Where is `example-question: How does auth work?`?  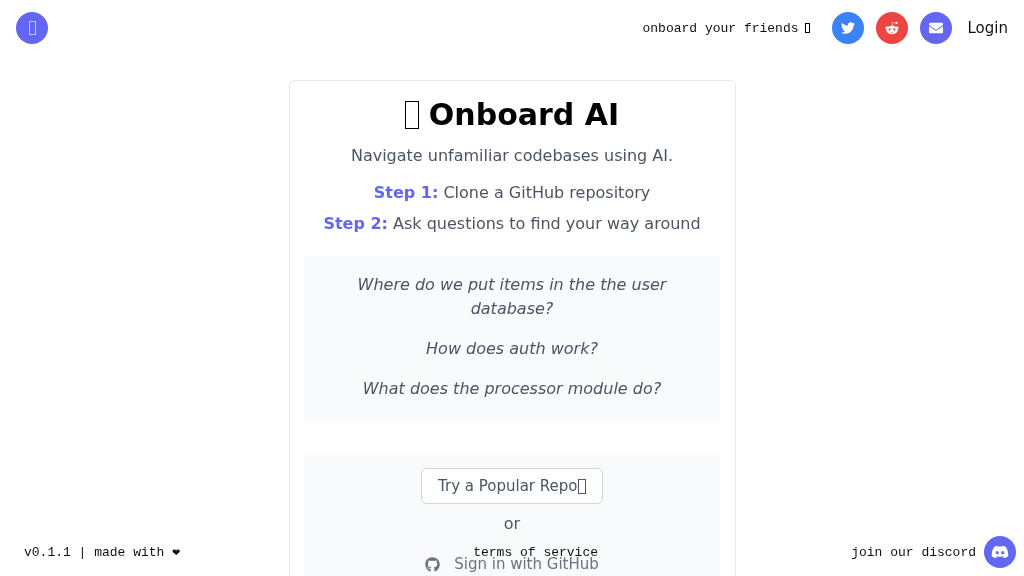
example-question: How does auth work? is located at coordinates (512, 349).